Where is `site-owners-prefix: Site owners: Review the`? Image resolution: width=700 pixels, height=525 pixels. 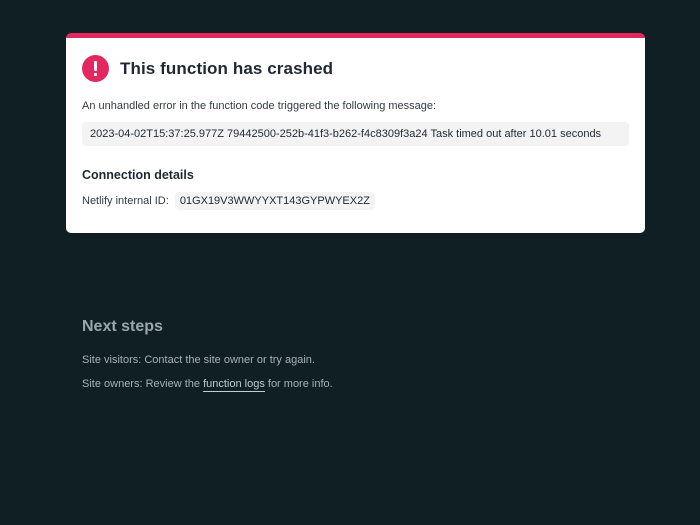 site-owners-prefix: Site owners: Review the is located at coordinates (143, 384).